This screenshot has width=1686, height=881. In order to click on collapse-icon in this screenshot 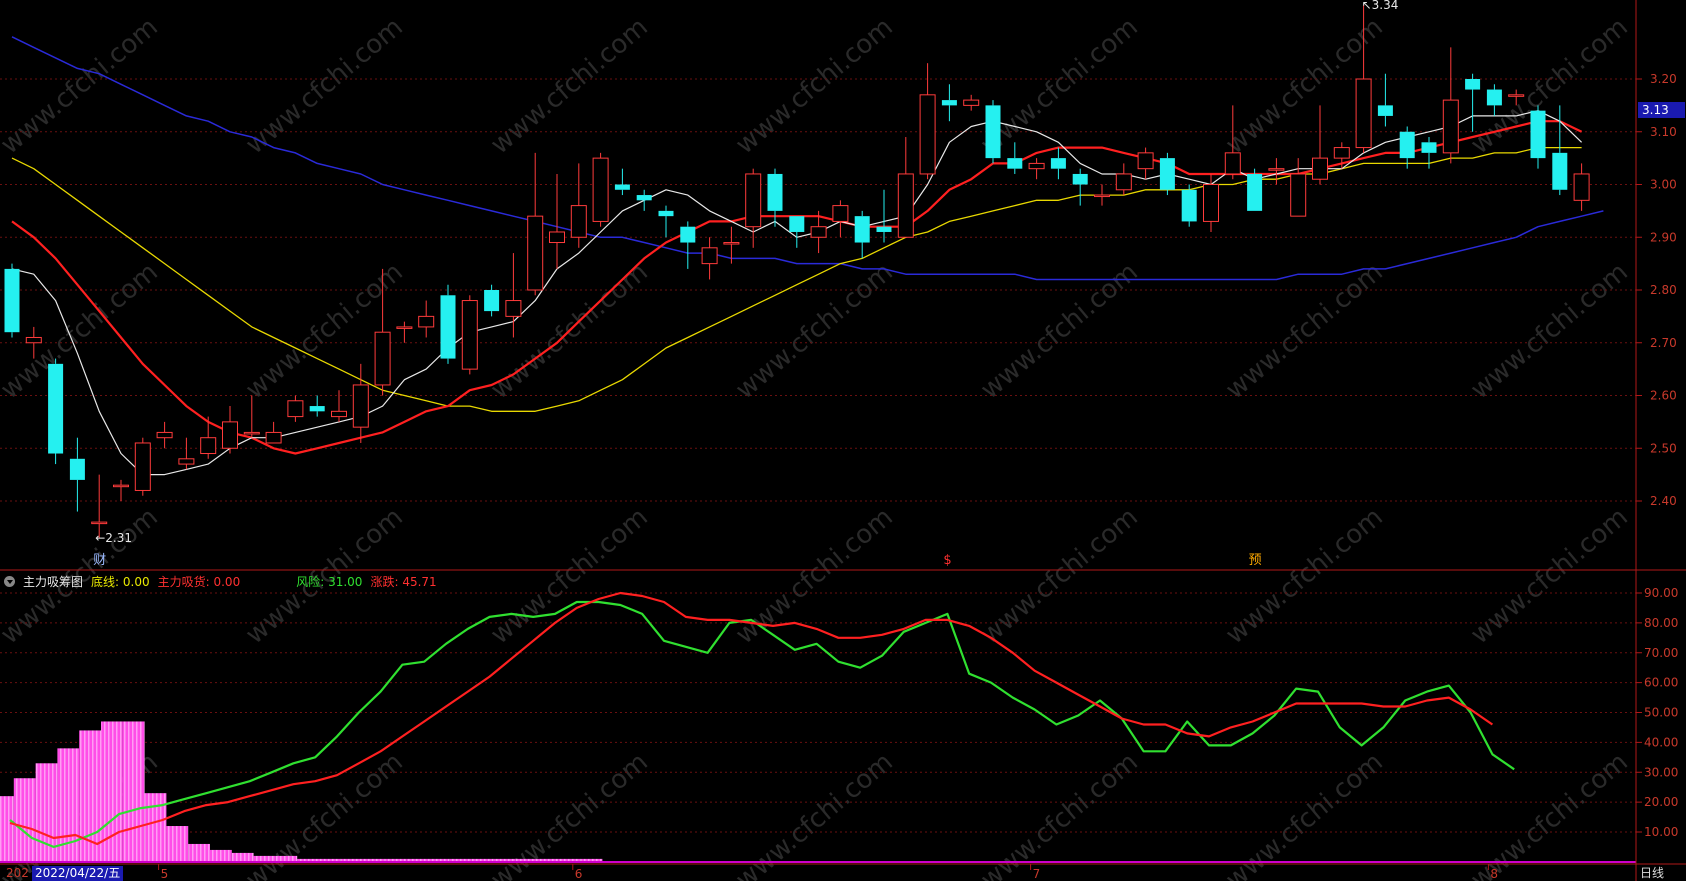, I will do `click(9, 581)`.